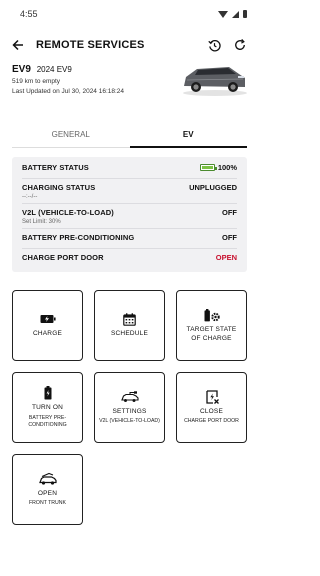 This screenshot has width=320, height=576. What do you see at coordinates (235, 14) in the screenshot?
I see `signal-icon` at bounding box center [235, 14].